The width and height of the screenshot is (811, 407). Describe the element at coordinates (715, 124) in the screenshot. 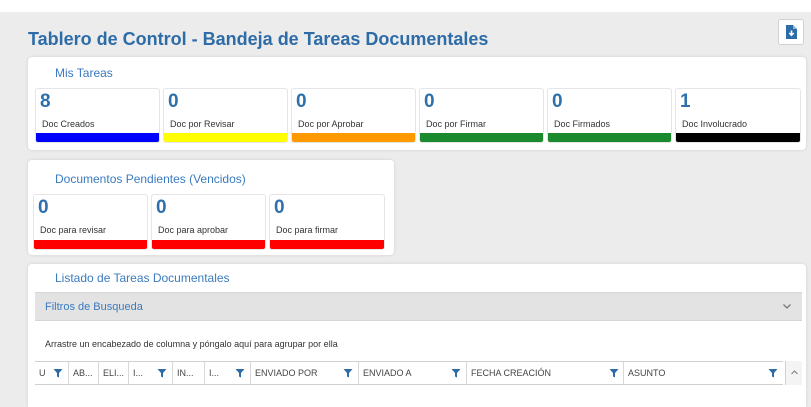

I see `tile-label: Doc Involucrado` at that location.